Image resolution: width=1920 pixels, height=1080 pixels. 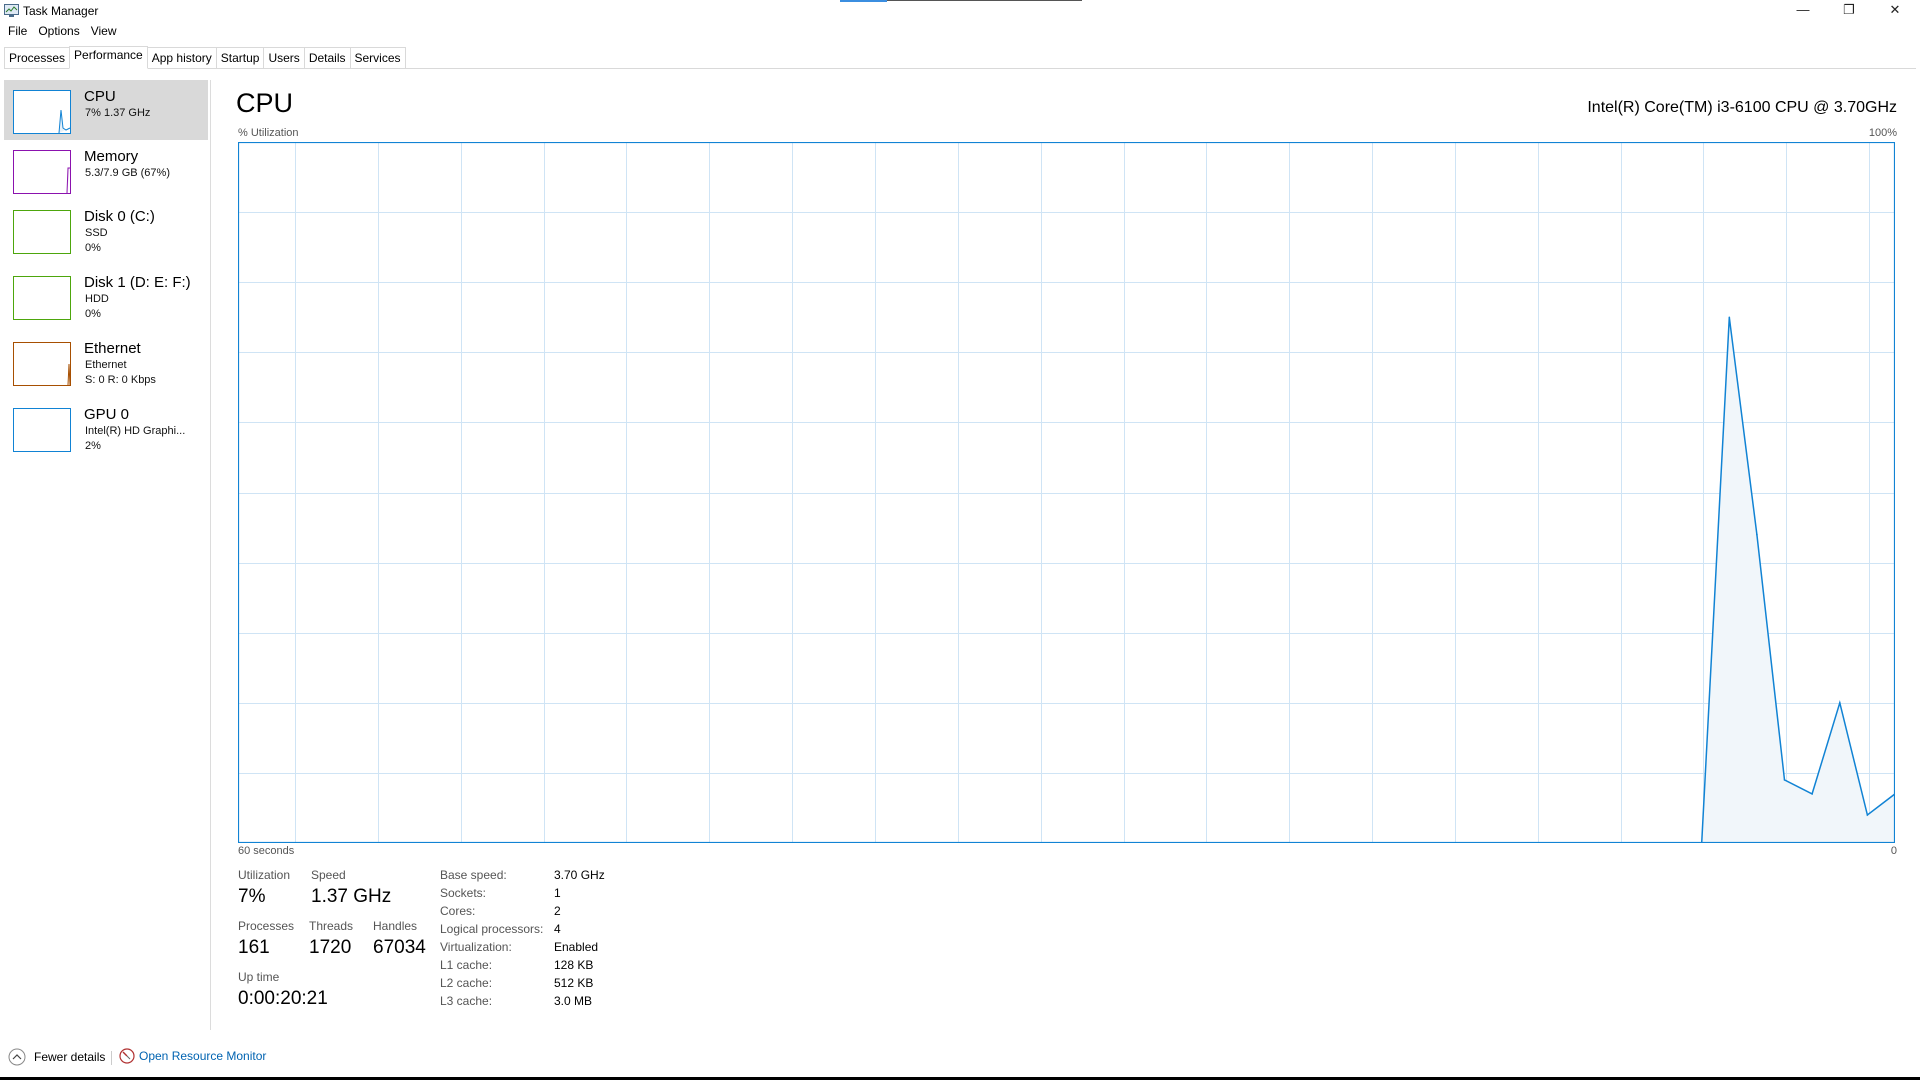 What do you see at coordinates (960, 1060) in the screenshot?
I see `footer-bar: Fewer details Open Resource Monitor` at bounding box center [960, 1060].